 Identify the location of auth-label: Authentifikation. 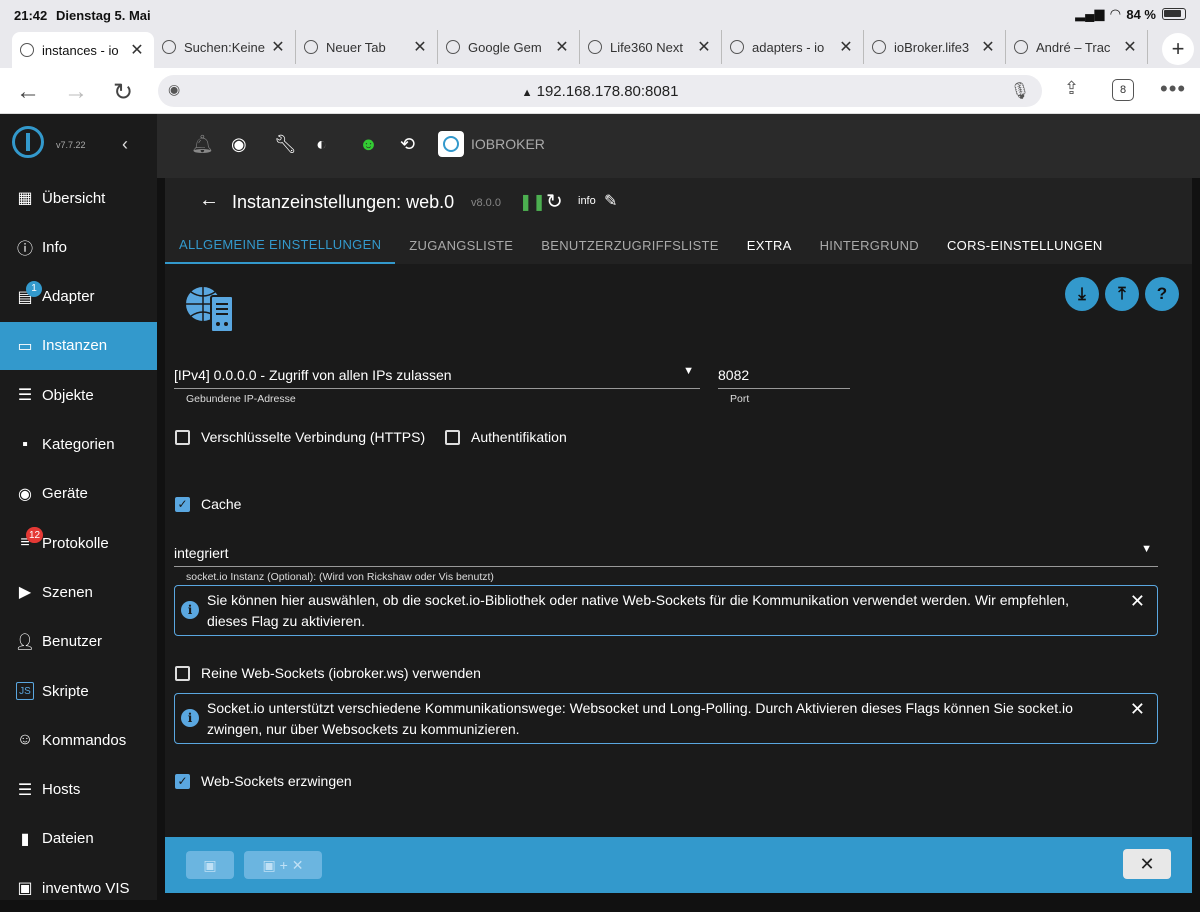
(519, 437).